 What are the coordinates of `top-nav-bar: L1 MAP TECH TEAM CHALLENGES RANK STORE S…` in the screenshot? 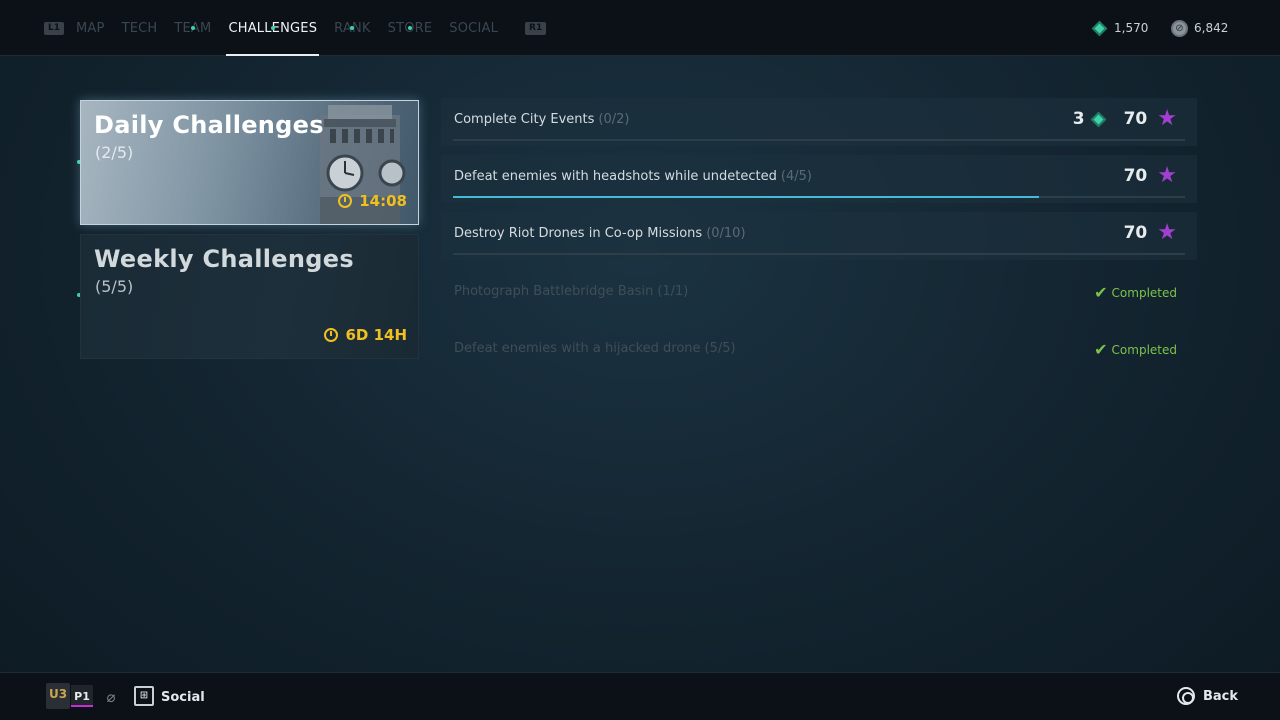 It's located at (640, 28).